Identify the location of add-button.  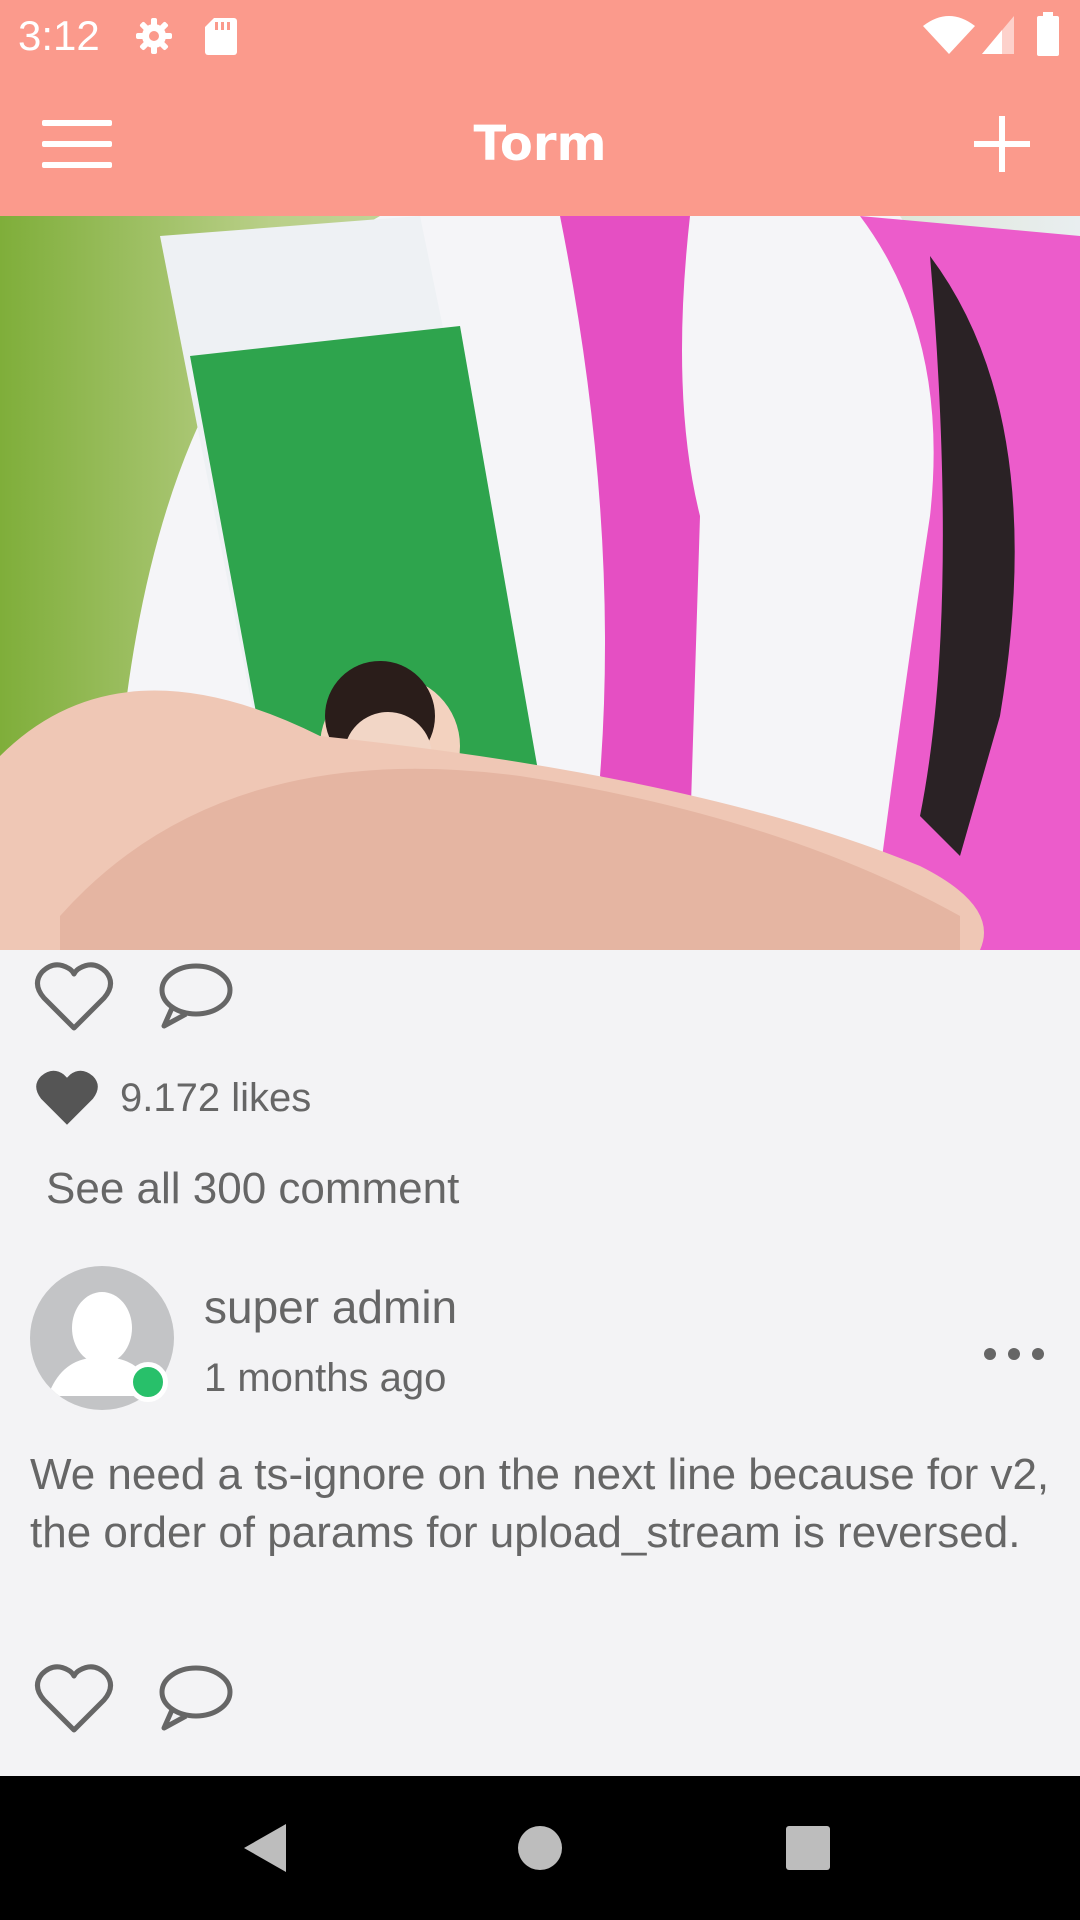
(1002, 144).